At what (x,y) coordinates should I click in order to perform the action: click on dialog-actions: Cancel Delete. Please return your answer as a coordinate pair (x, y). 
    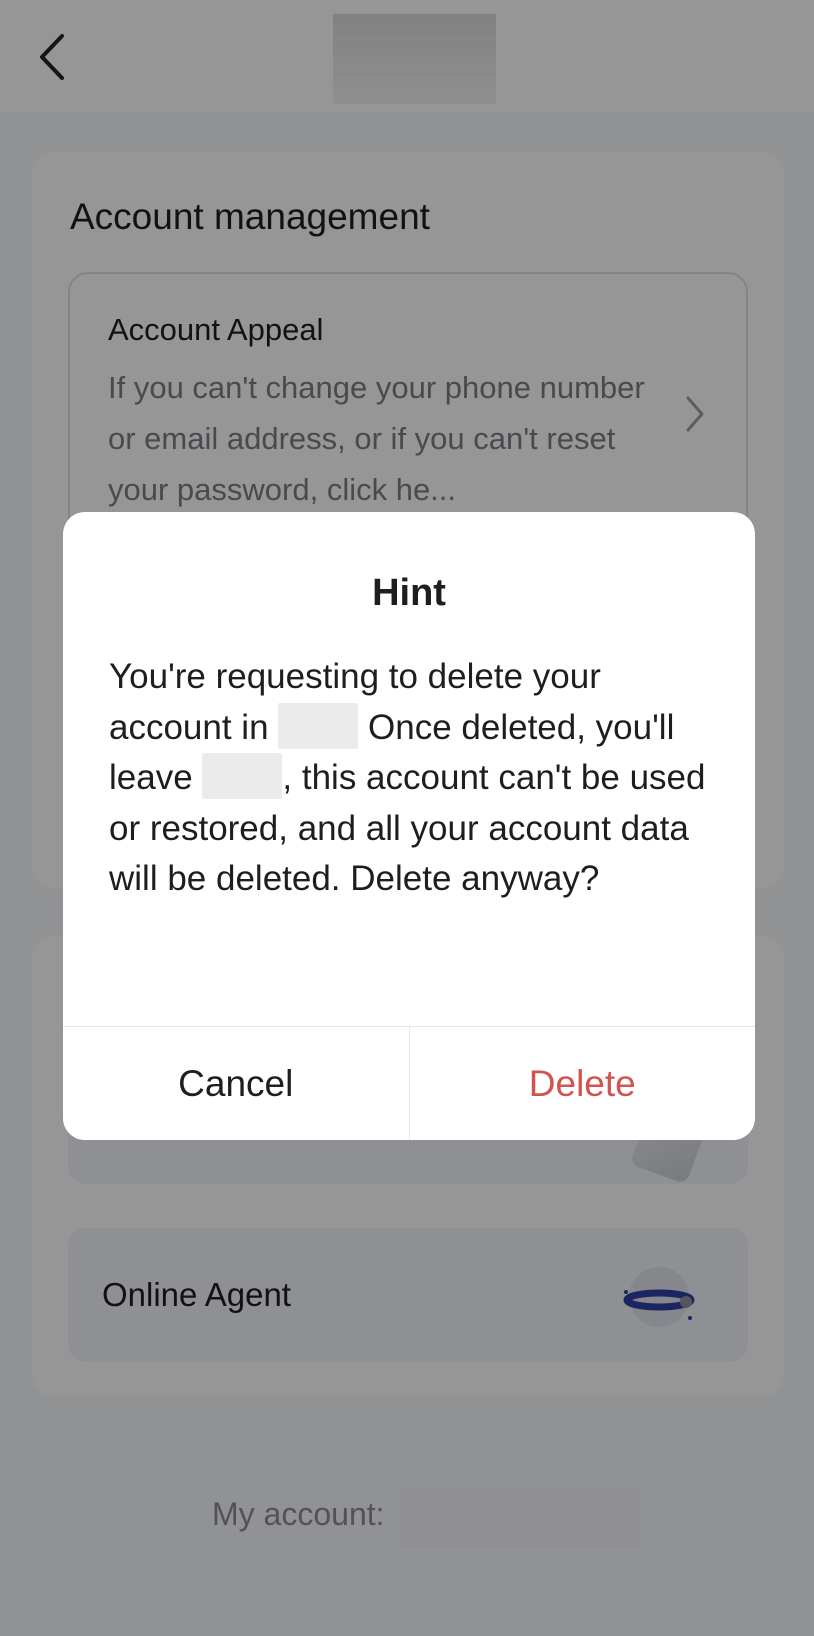
    Looking at the image, I should click on (409, 1083).